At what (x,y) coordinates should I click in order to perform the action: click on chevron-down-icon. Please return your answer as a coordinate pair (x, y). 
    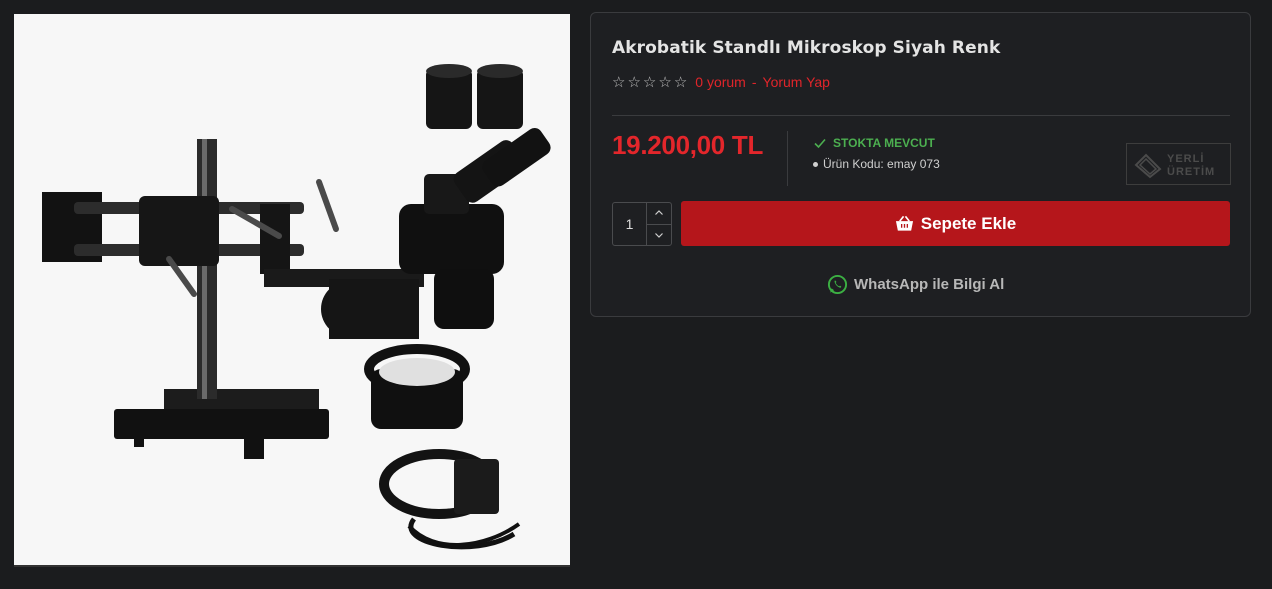
    Looking at the image, I should click on (659, 235).